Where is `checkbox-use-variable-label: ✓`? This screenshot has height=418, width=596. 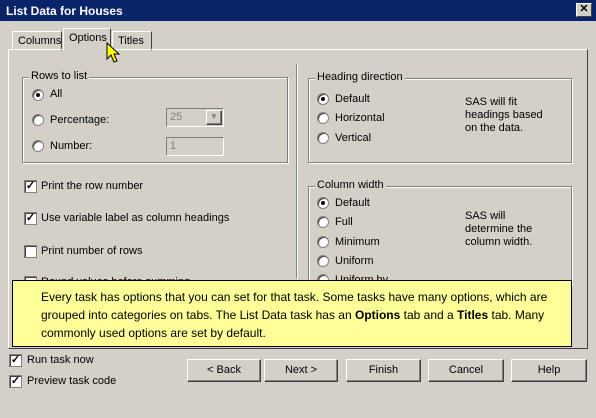
checkbox-use-variable-label: ✓ is located at coordinates (30, 218).